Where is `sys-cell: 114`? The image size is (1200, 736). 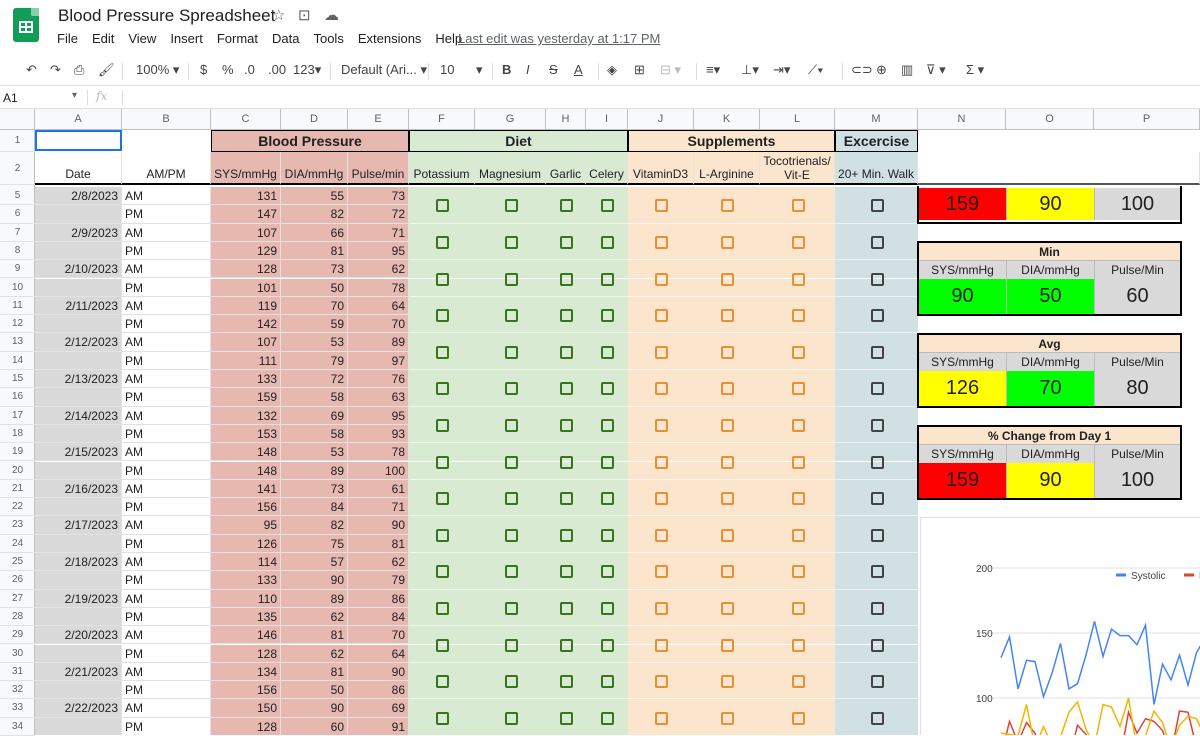
sys-cell: 114 is located at coordinates (246, 562).